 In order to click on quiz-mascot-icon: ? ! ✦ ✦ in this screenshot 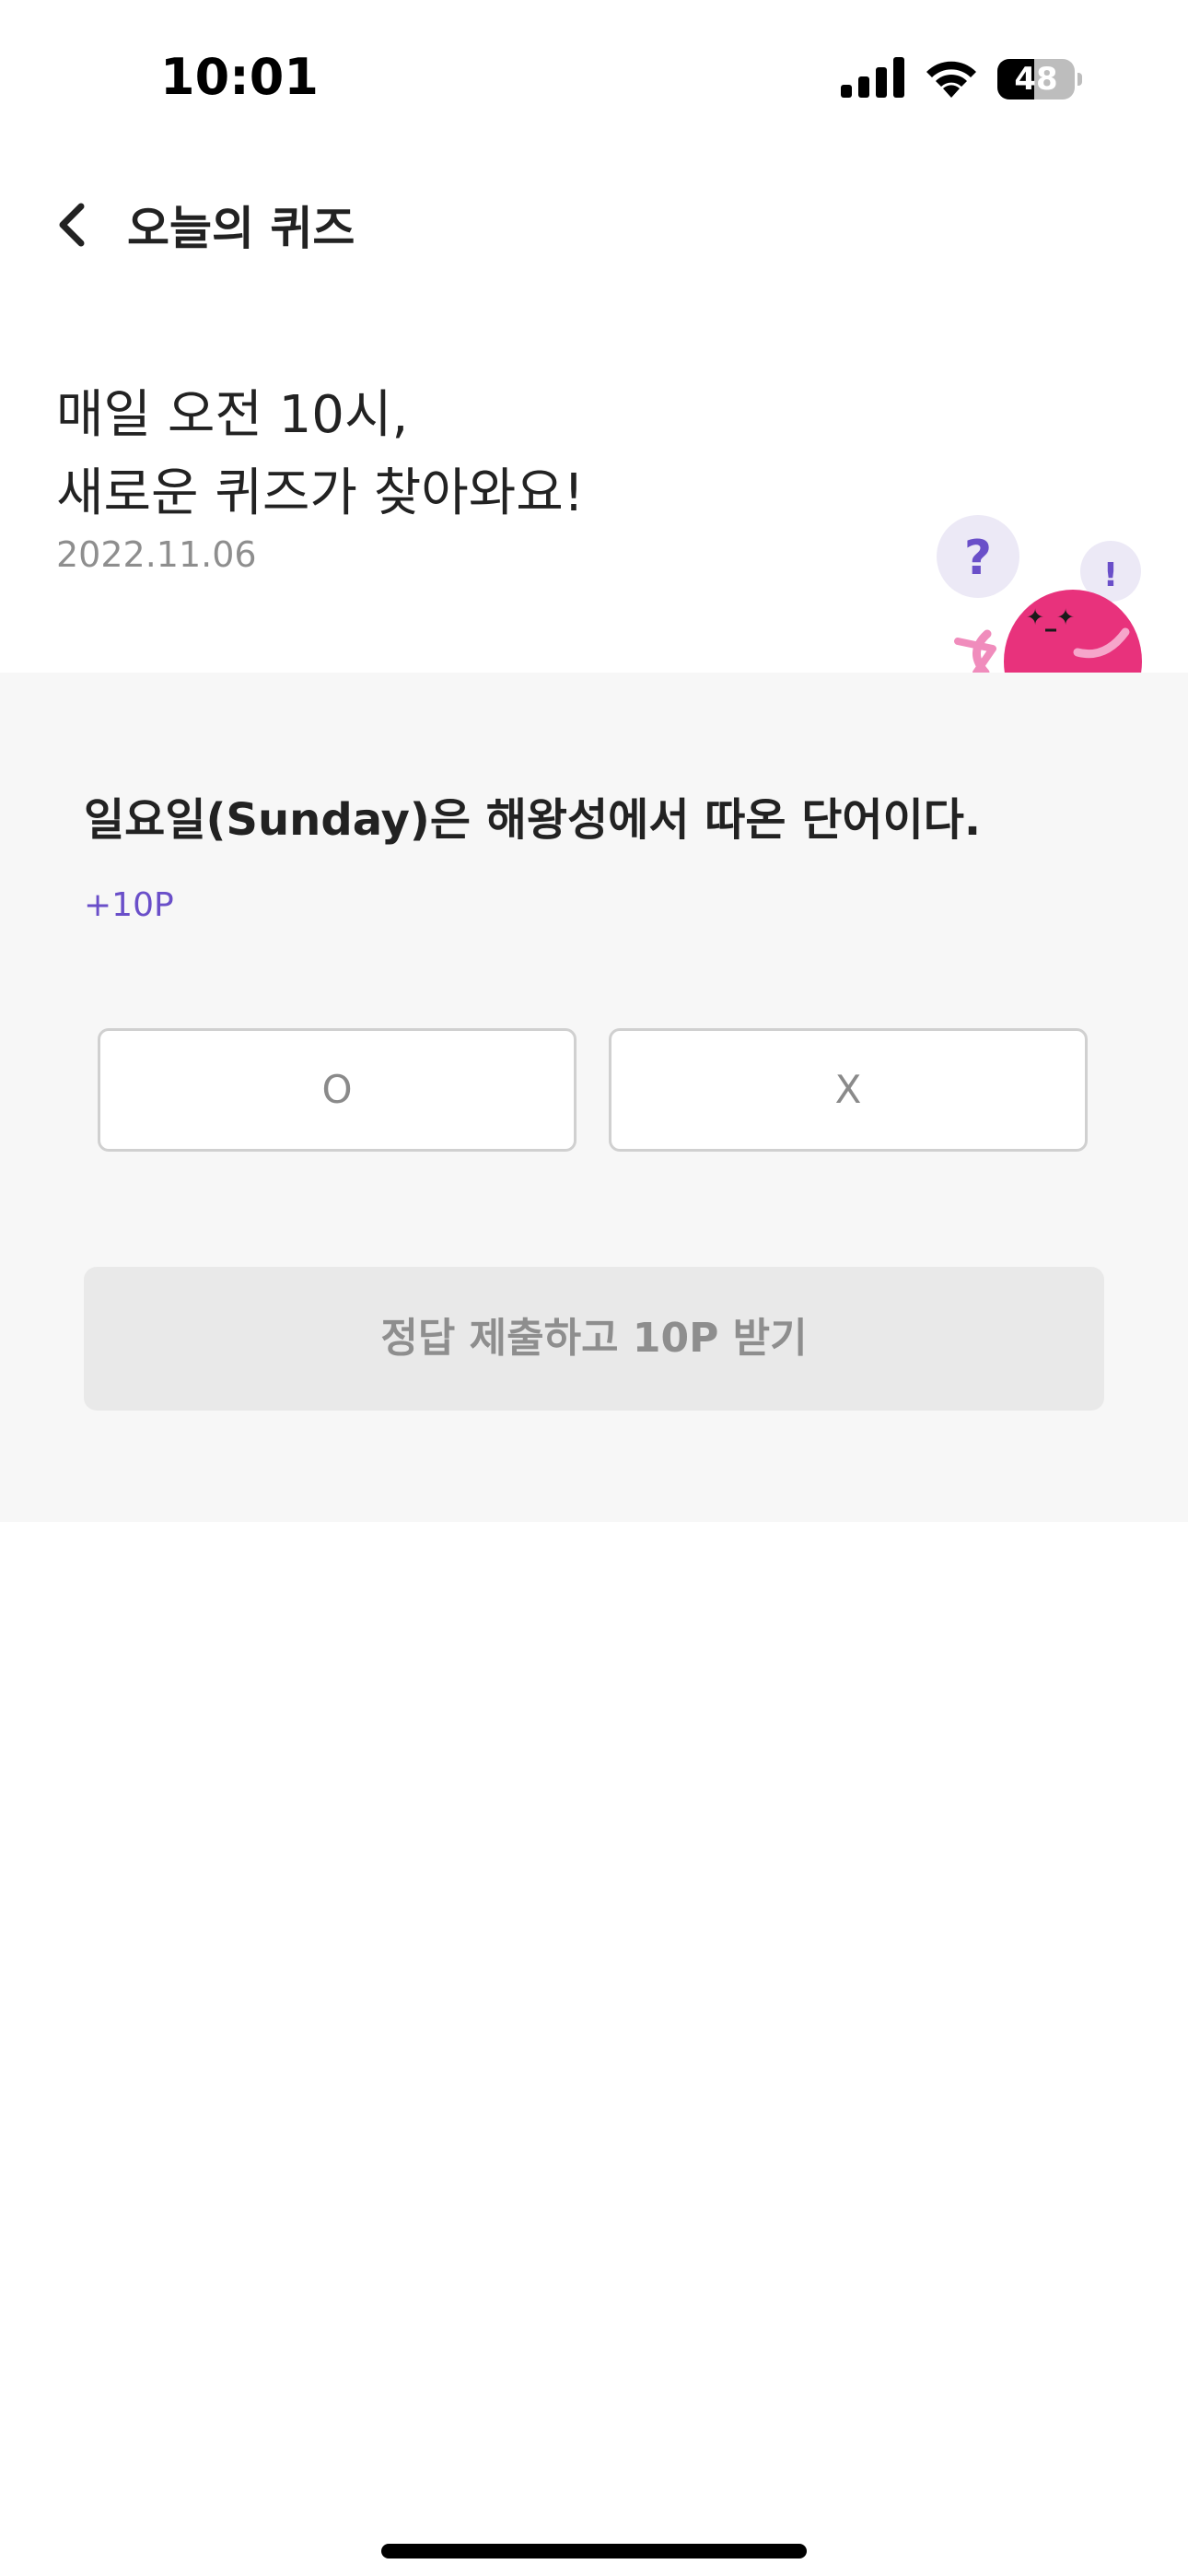, I will do `click(1039, 594)`.